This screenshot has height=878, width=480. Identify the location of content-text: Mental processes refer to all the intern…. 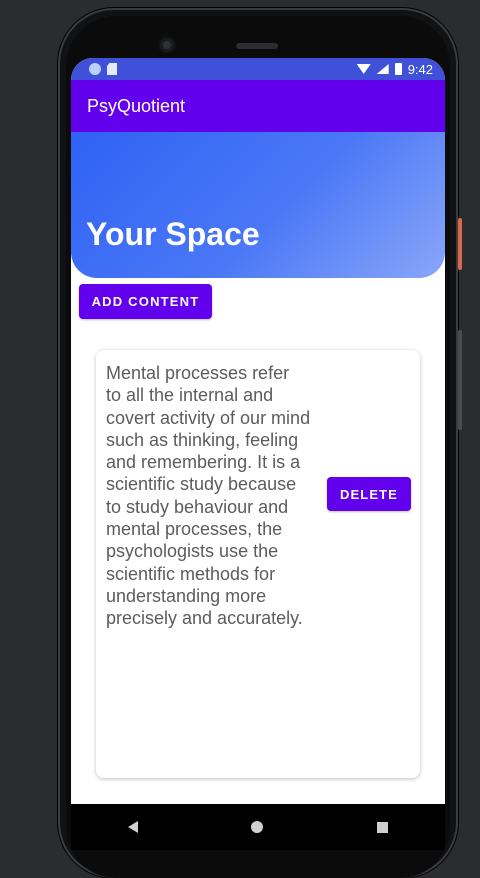
(208, 496).